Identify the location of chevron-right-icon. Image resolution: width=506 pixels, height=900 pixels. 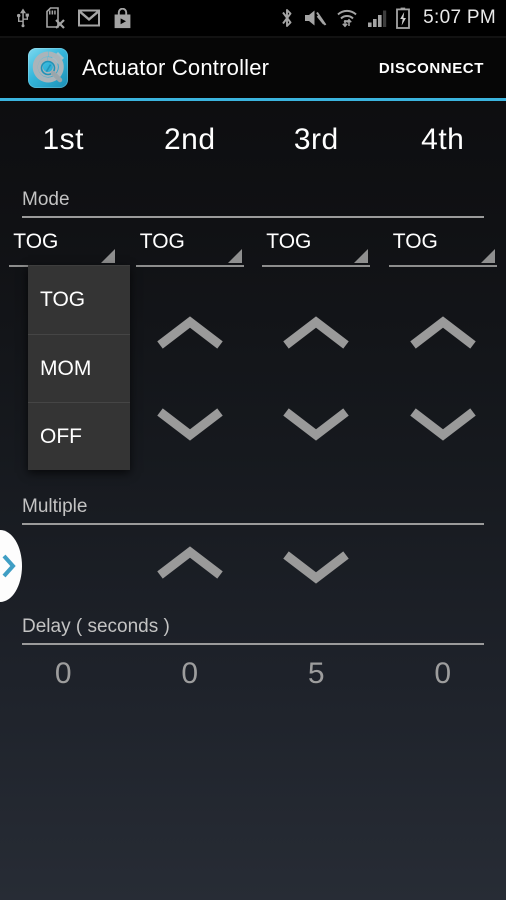
(9, 566).